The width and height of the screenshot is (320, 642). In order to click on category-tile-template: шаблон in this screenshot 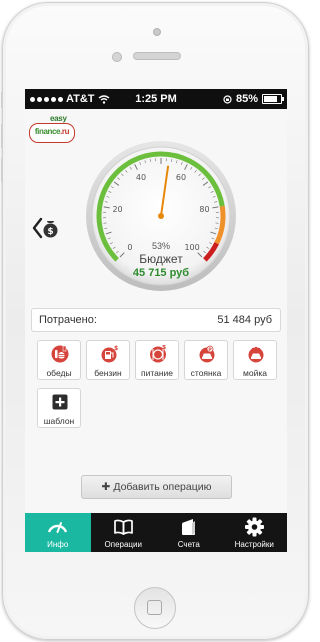, I will do `click(59, 408)`.